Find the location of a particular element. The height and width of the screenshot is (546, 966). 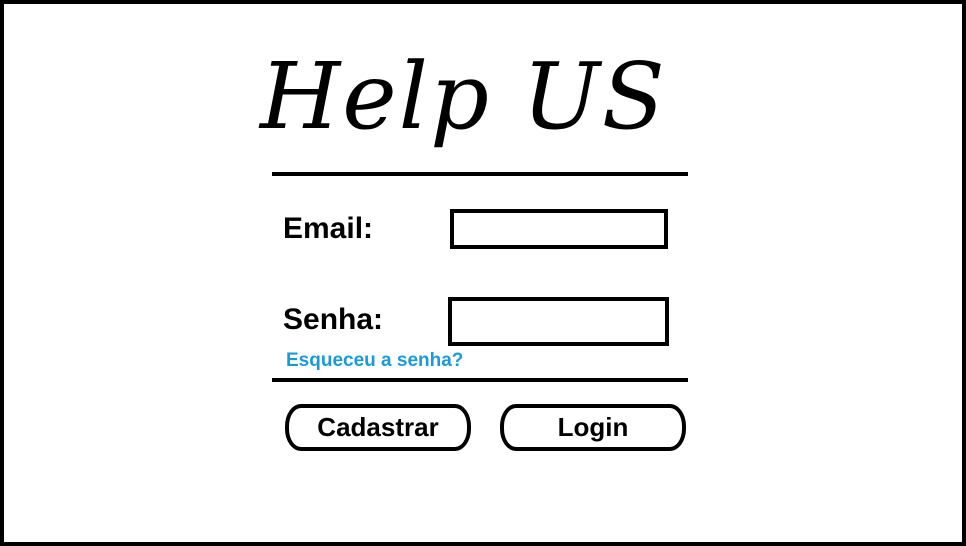

forgot-password-link: Esqueceu a senha? is located at coordinates (374, 361).